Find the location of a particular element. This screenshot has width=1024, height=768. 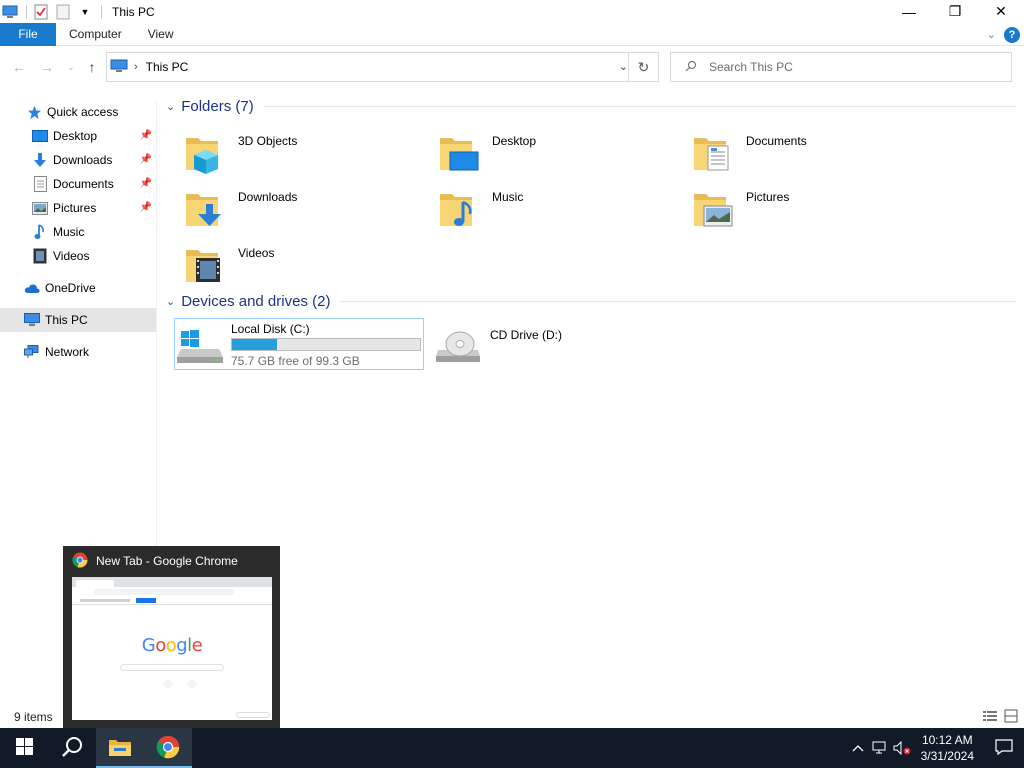

expand-ribbon-chevron-icon: ⌄ is located at coordinates (991, 34).